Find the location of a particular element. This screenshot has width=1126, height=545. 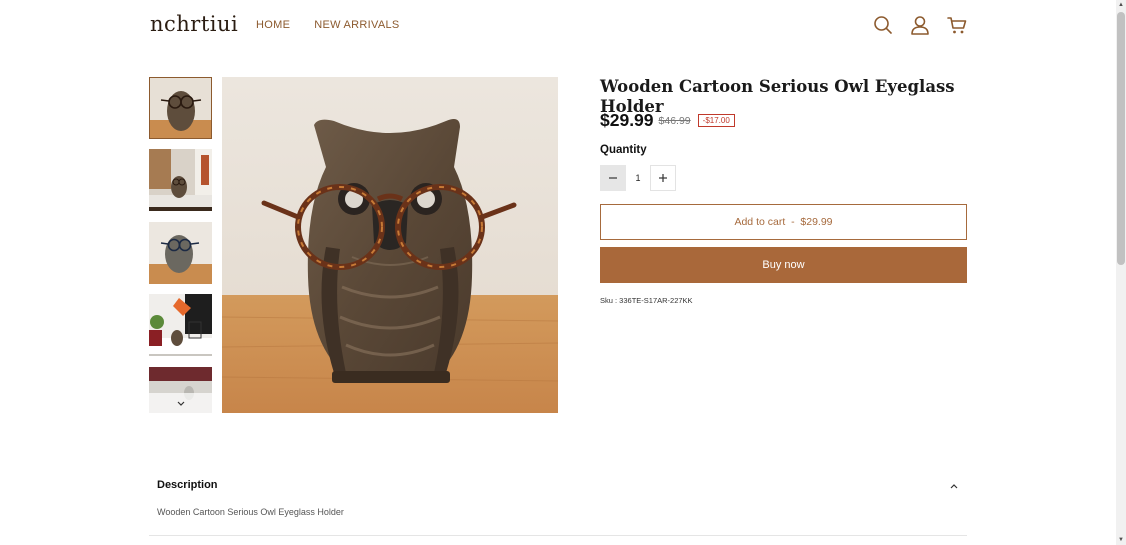

product-sku: Sku : 336TE-S17AR-227KK is located at coordinates (646, 300).